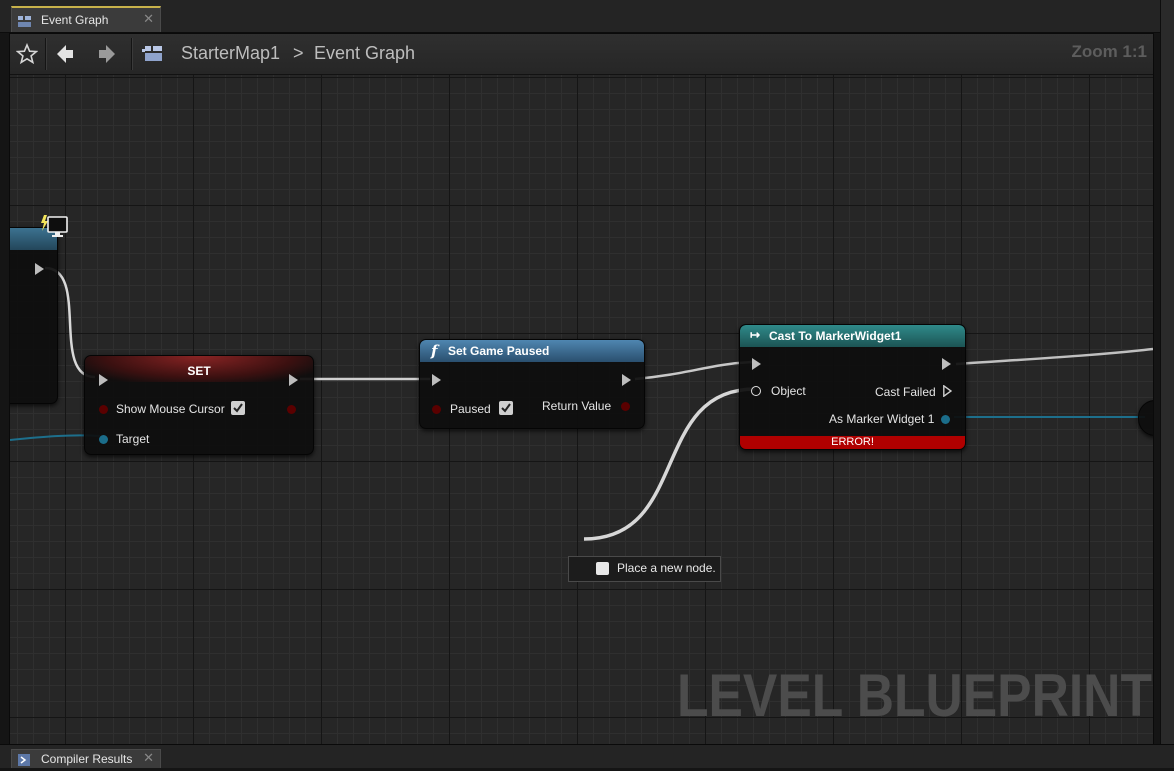  What do you see at coordinates (577, 406) in the screenshot?
I see `pin-label-return-value: Return Value` at bounding box center [577, 406].